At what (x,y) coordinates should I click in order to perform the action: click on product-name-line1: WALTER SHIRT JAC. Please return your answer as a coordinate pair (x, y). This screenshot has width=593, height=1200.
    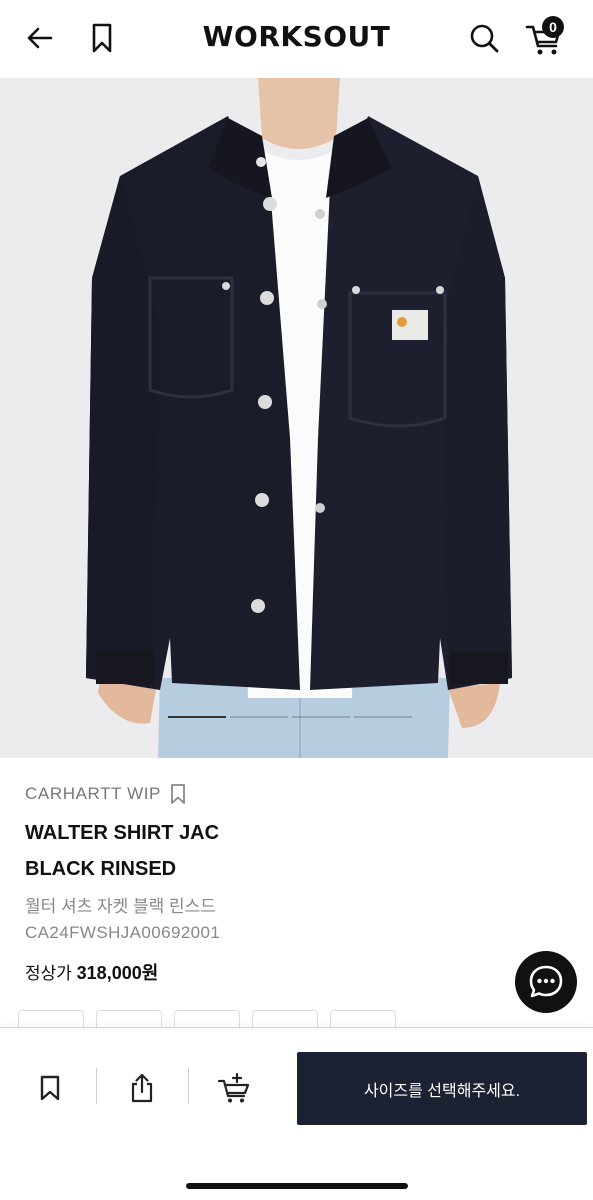
    Looking at the image, I should click on (122, 833).